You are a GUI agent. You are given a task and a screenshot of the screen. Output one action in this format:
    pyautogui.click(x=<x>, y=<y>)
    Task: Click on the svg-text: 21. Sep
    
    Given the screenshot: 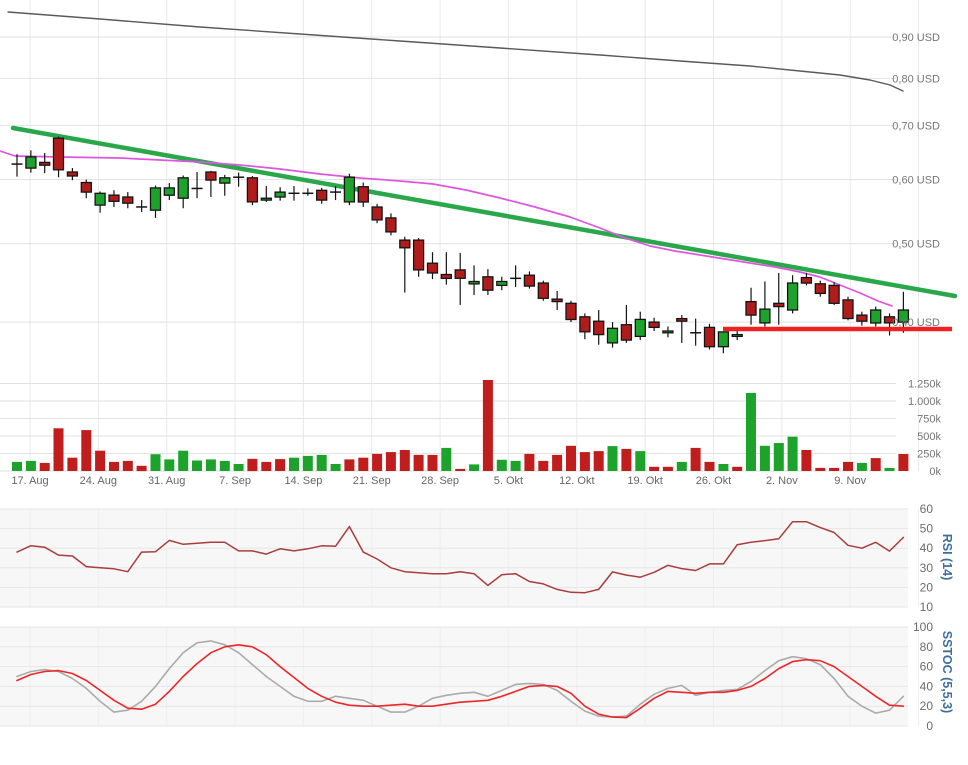 What is the action you would take?
    pyautogui.click(x=372, y=481)
    